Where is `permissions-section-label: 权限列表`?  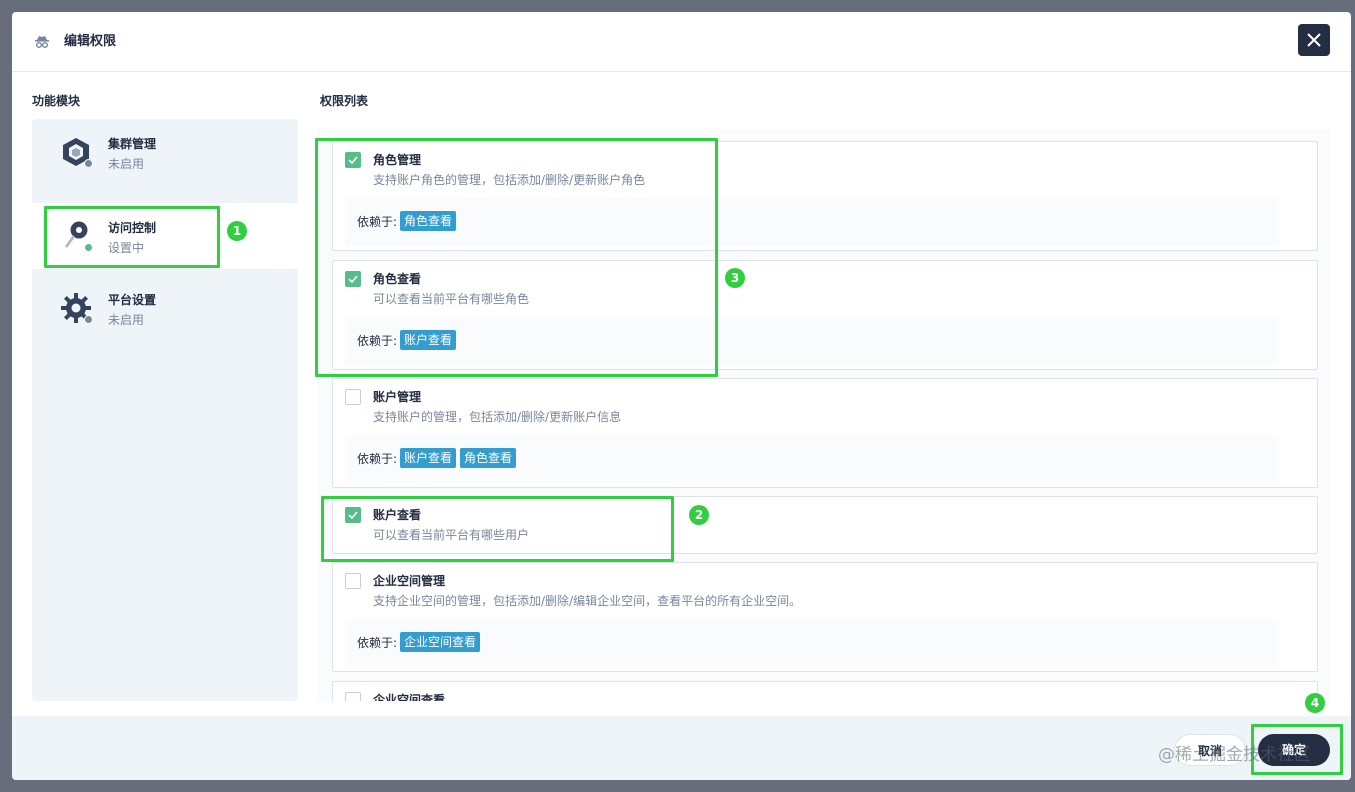
permissions-section-label: 权限列表 is located at coordinates (344, 101).